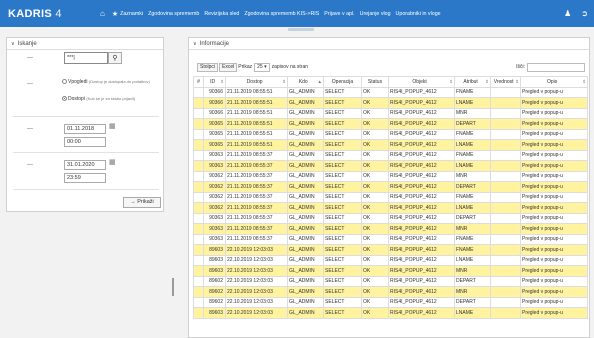 The height and width of the screenshot is (338, 594). Describe the element at coordinates (173, 287) in the screenshot. I see `panel-splitter` at that location.